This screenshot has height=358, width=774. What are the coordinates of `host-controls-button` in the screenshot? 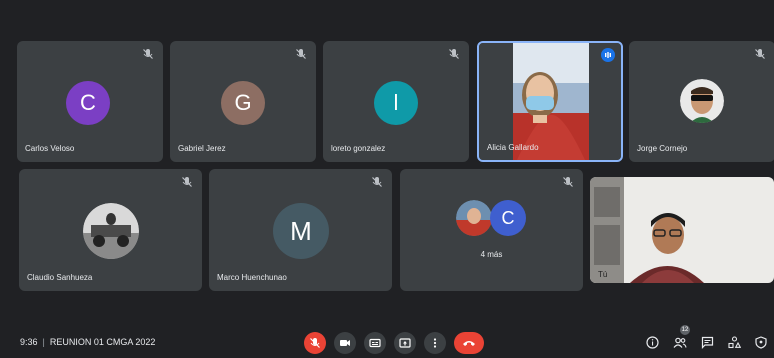 It's located at (761, 342).